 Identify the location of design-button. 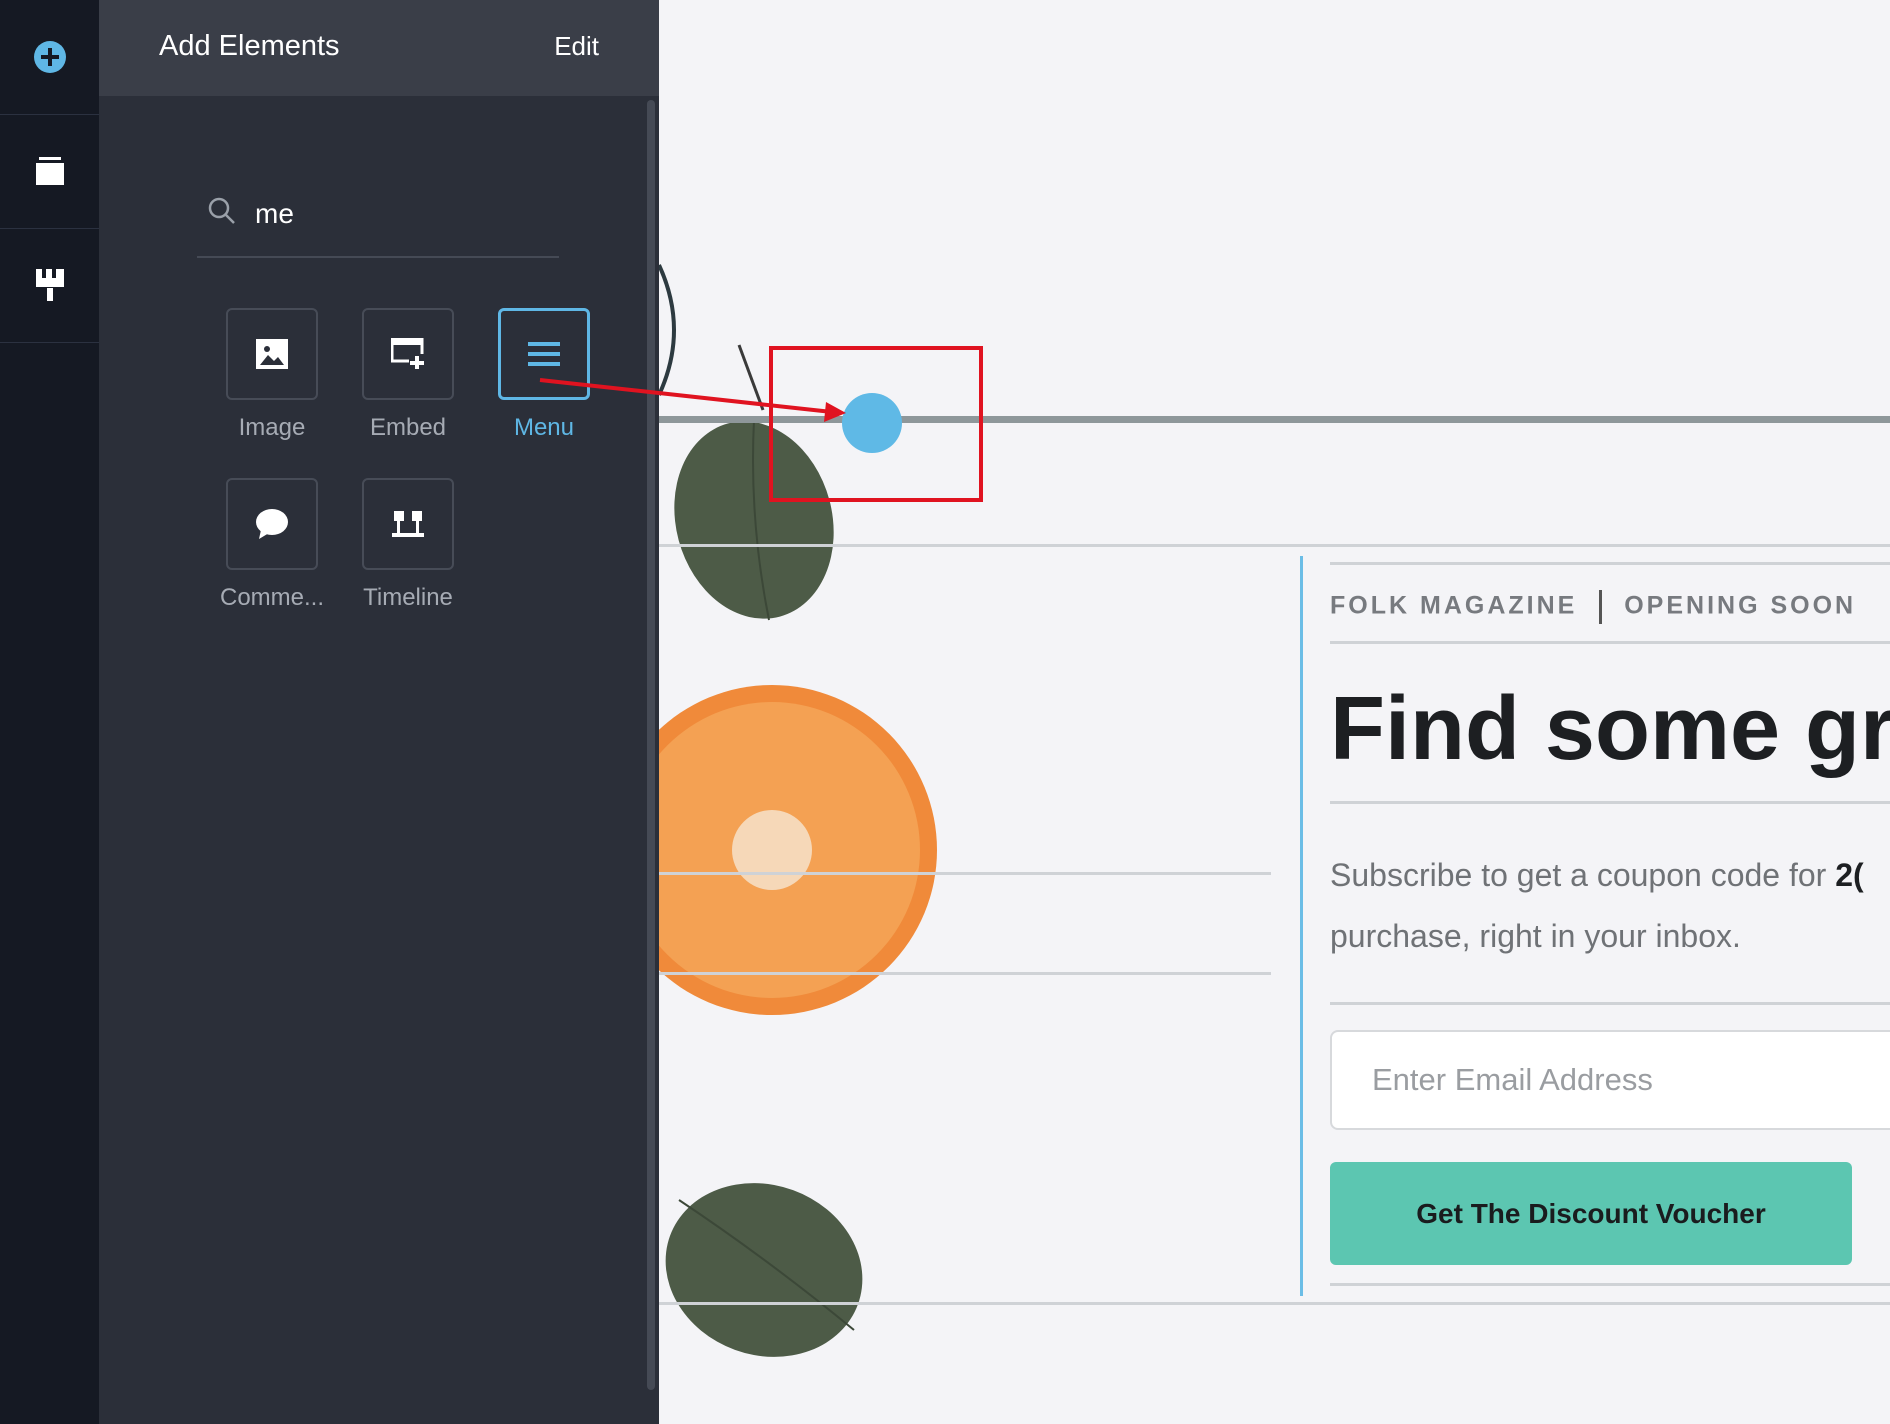
(49, 285).